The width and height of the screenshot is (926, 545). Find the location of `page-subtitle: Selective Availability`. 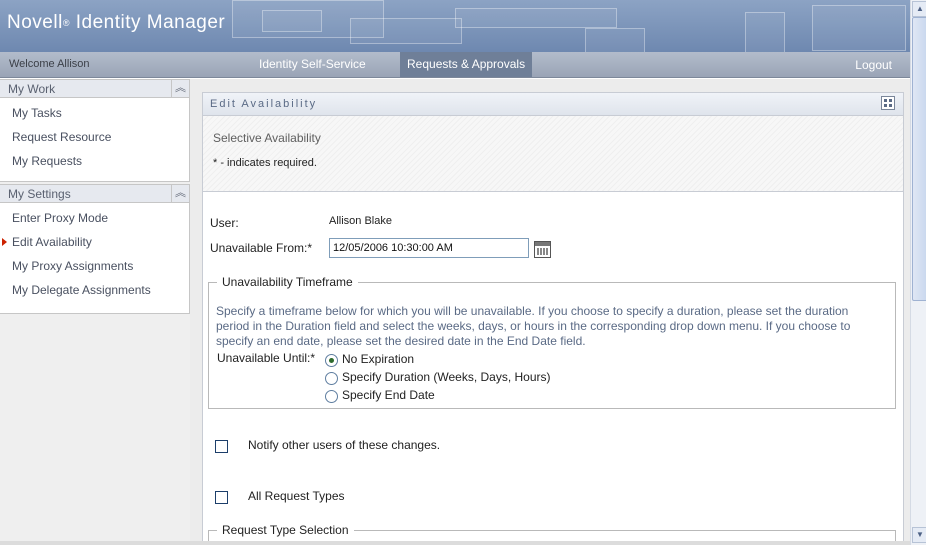

page-subtitle: Selective Availability is located at coordinates (267, 138).